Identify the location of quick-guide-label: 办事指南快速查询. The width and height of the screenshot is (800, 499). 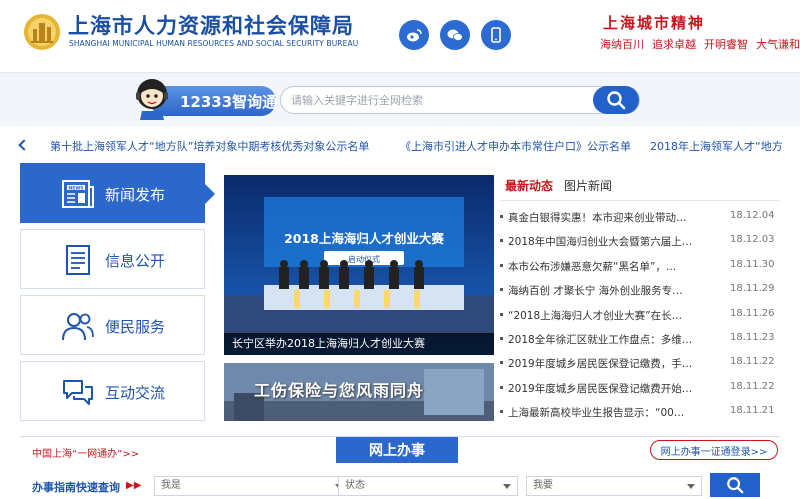
(76, 487).